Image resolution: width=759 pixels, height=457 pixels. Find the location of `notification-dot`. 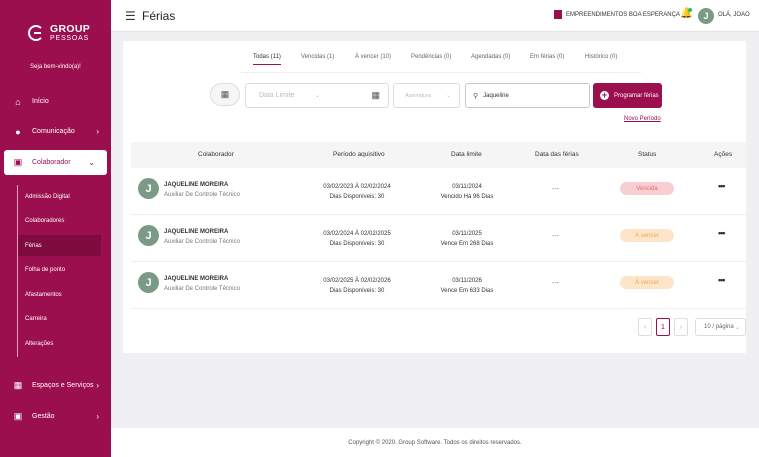

notification-dot is located at coordinates (690, 10).